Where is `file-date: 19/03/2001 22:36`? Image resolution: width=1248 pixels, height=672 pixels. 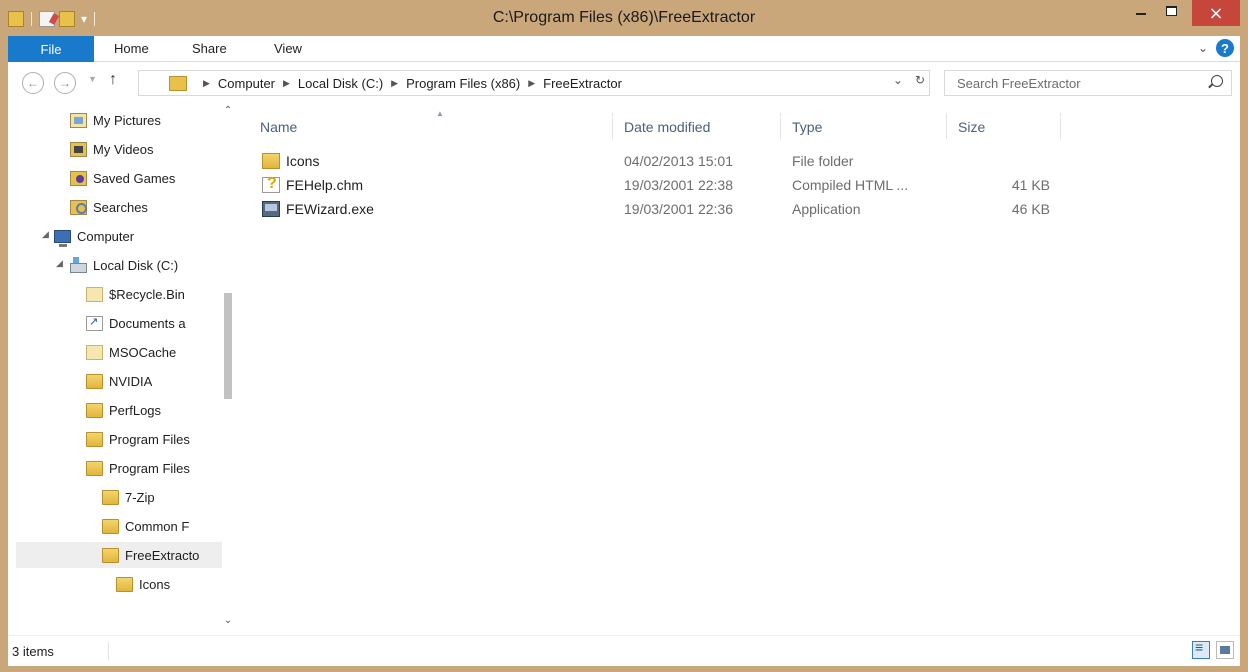 file-date: 19/03/2001 22:36 is located at coordinates (678, 209).